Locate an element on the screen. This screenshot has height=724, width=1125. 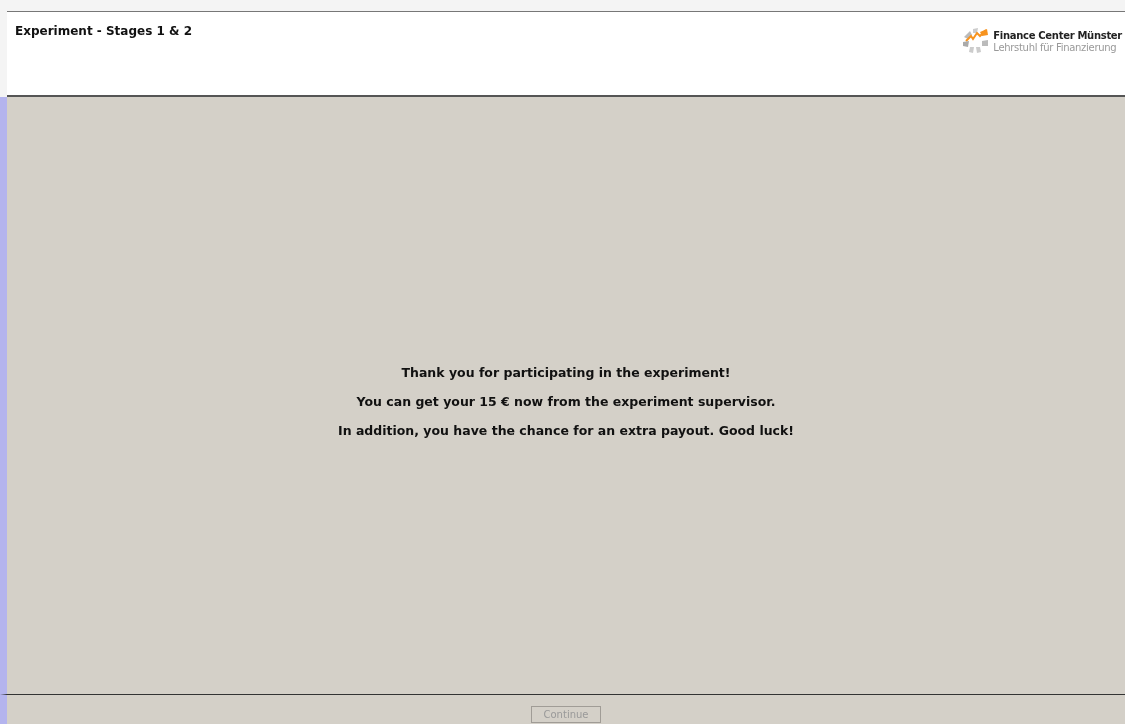
logo-subtitle: Lehrstuhl für Finanzierung is located at coordinates (1055, 48).